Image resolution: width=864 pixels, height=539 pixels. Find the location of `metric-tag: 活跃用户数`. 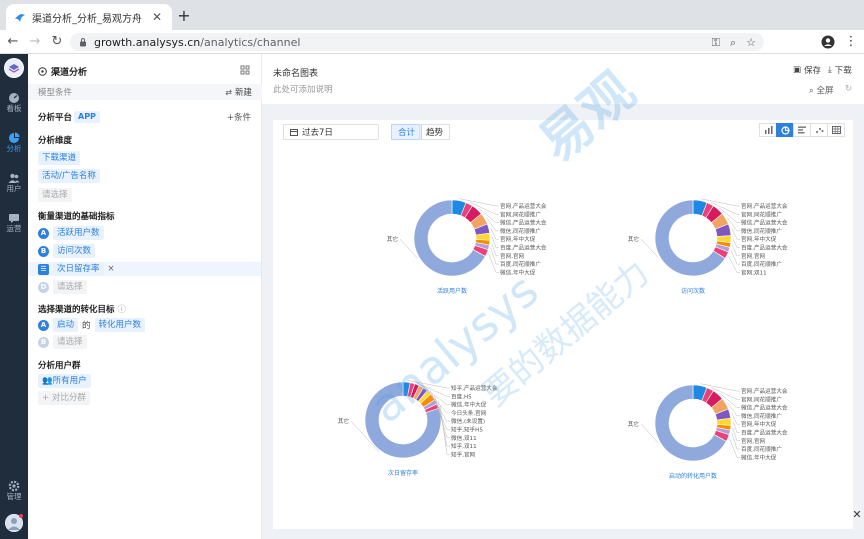

metric-tag: 活跃用户数 is located at coordinates (78, 233).